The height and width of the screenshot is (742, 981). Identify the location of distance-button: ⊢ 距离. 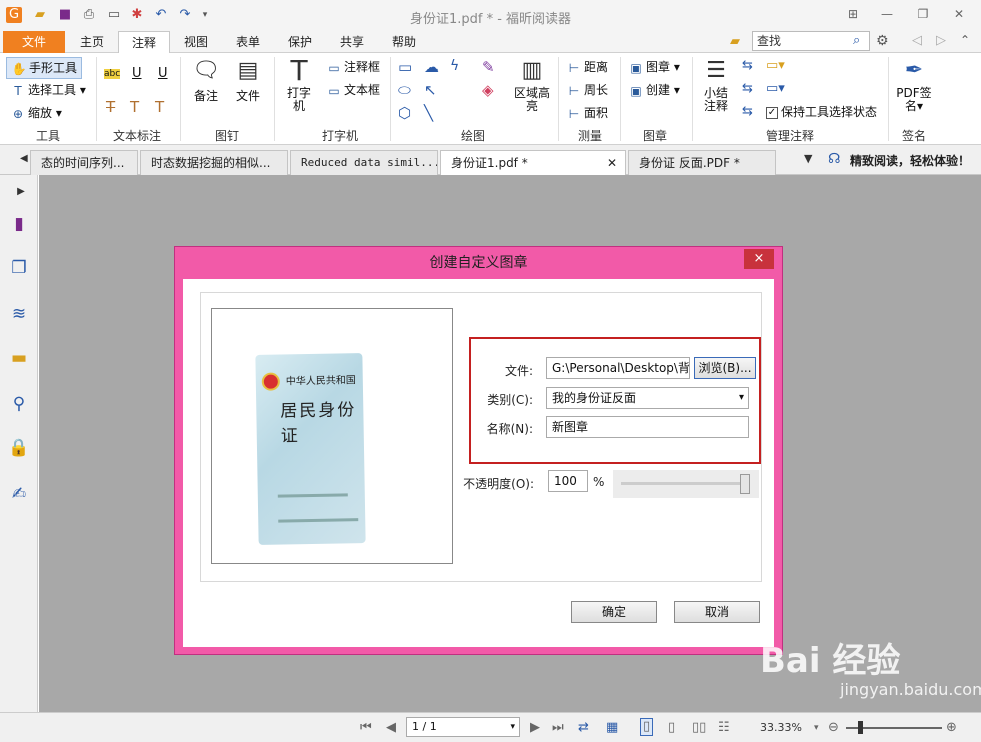
(587, 67).